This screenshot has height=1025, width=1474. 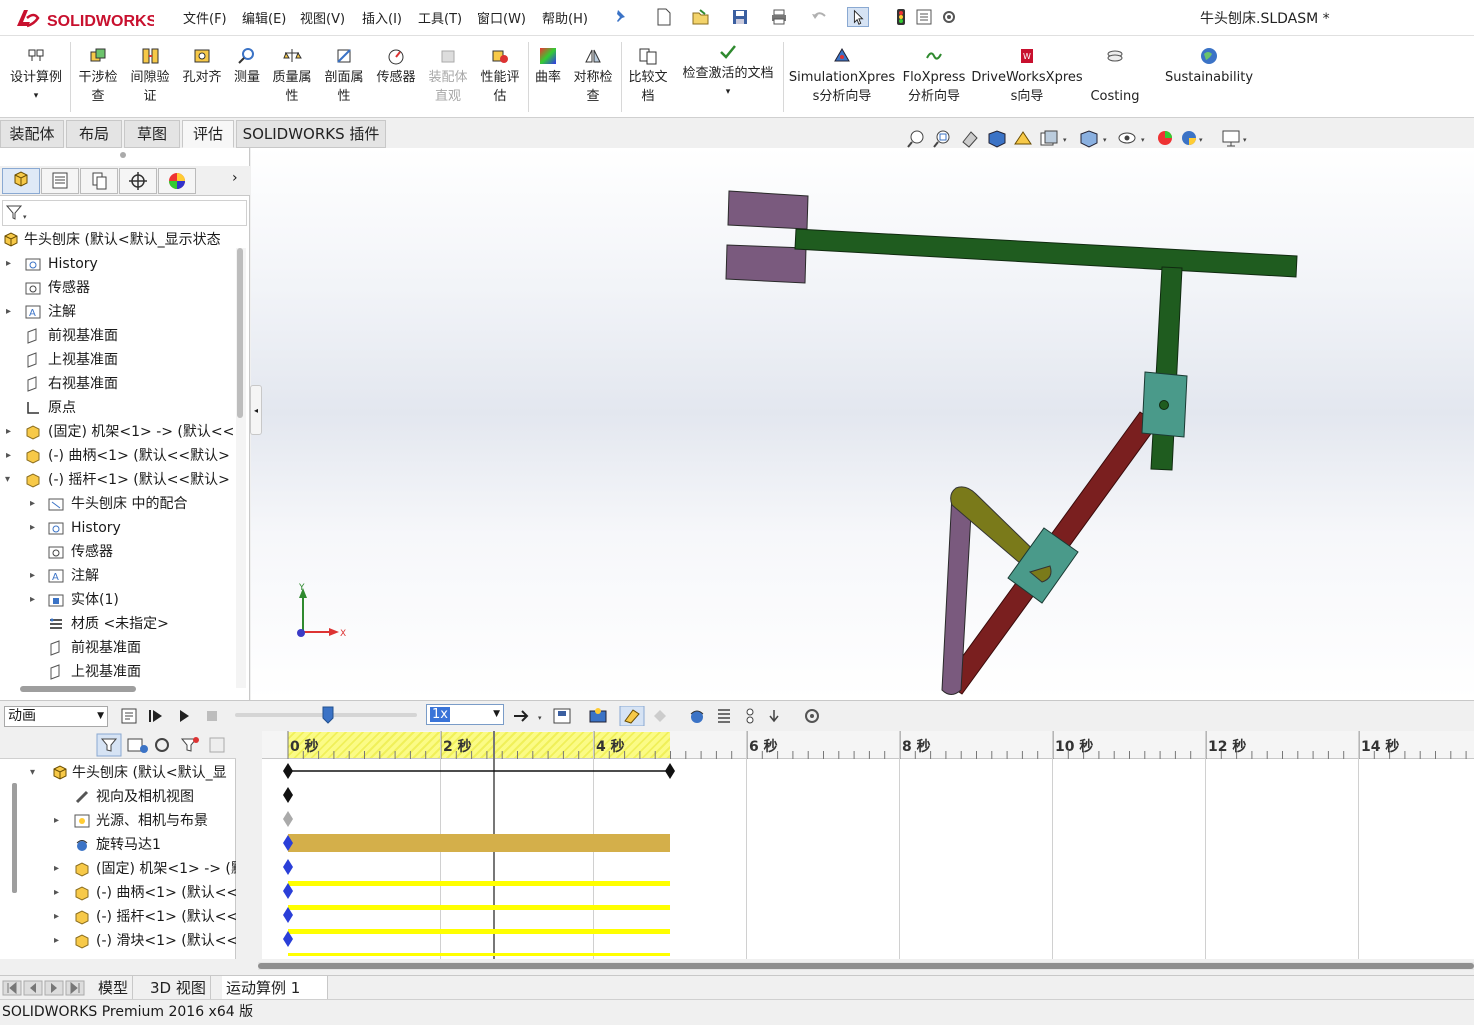 I want to click on rocker-change-bar, so click(x=479, y=907).